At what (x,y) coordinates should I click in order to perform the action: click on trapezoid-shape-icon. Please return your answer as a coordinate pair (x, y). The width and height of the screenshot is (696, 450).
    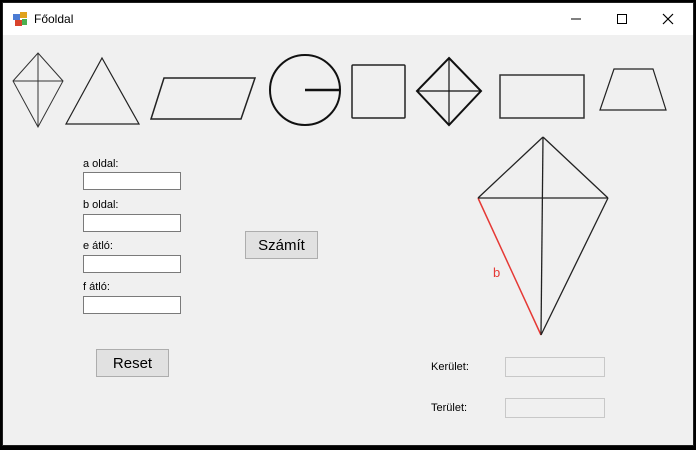
    Looking at the image, I should click on (633, 90).